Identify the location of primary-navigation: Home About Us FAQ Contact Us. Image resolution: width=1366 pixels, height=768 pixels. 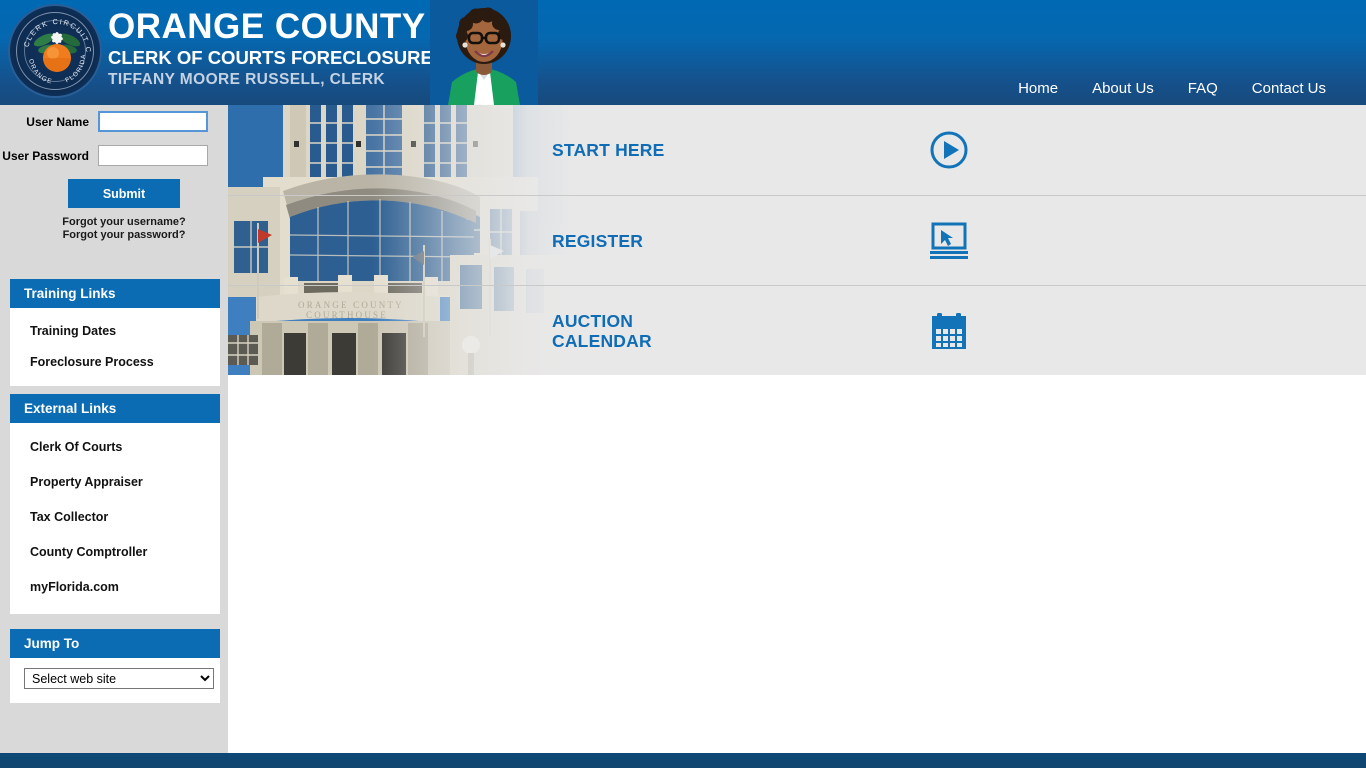
(1172, 88).